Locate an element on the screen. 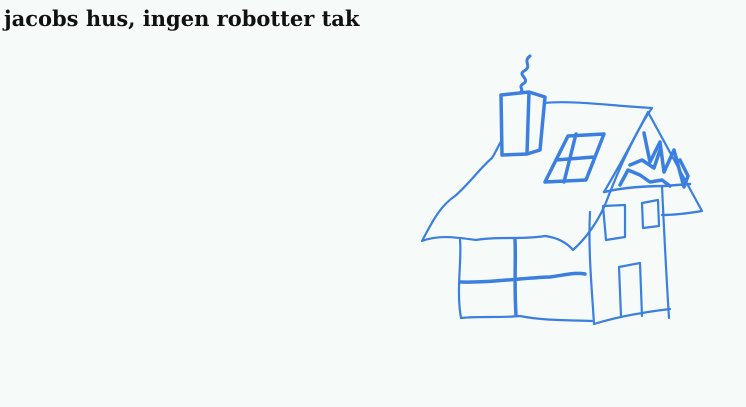 The height and width of the screenshot is (407, 746). roof-outline is located at coordinates (537, 176).